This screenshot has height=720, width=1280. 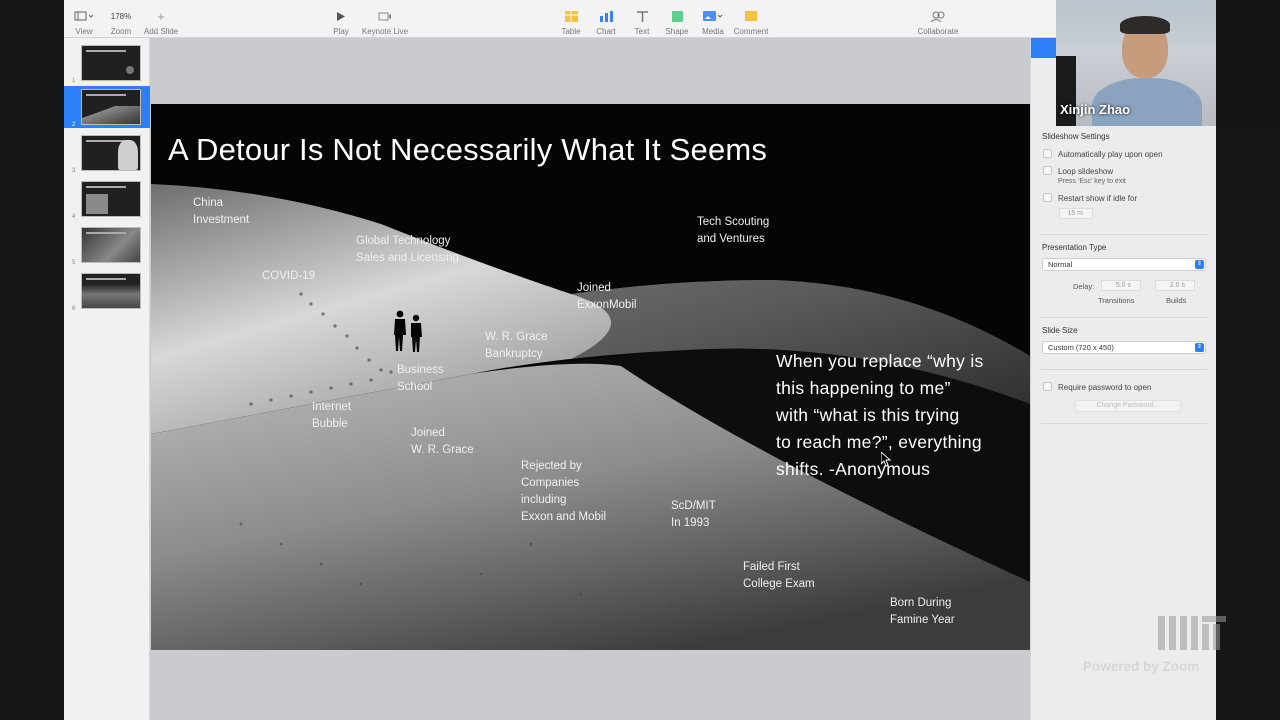 I want to click on slideshow-settings-heading: Slideshow Settings, so click(x=1076, y=136).